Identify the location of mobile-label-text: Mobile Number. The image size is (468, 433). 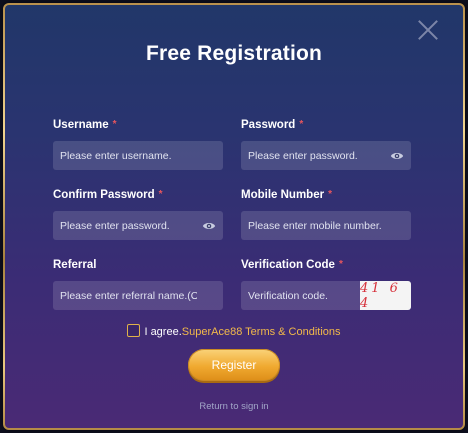
(283, 195).